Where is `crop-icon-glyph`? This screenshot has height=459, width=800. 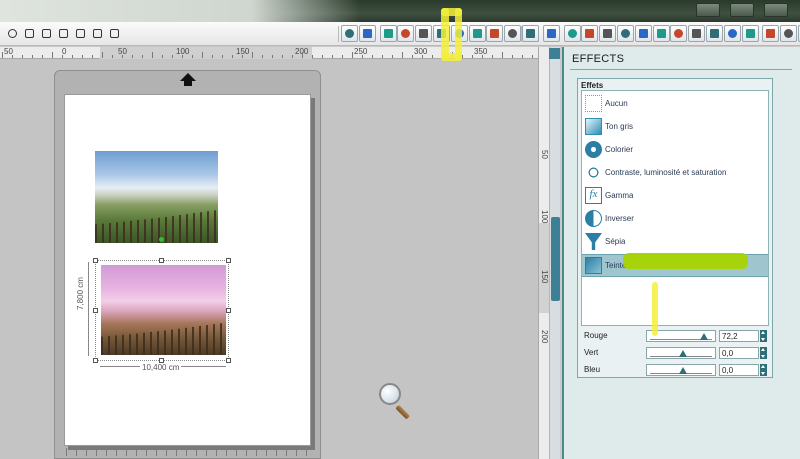
crop-icon-glyph is located at coordinates (608, 33).